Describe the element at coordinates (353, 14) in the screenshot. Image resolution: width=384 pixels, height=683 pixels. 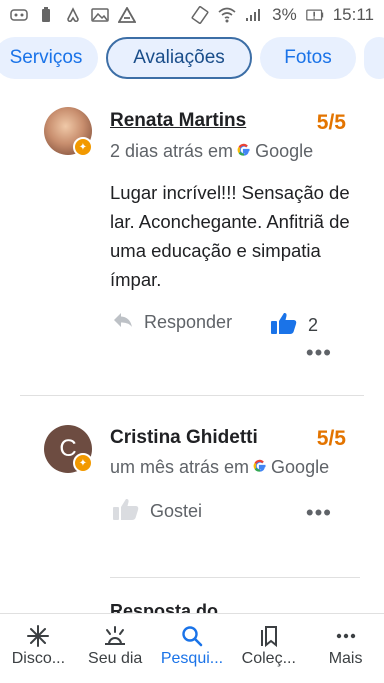
I see `clock: 15:11` at that location.